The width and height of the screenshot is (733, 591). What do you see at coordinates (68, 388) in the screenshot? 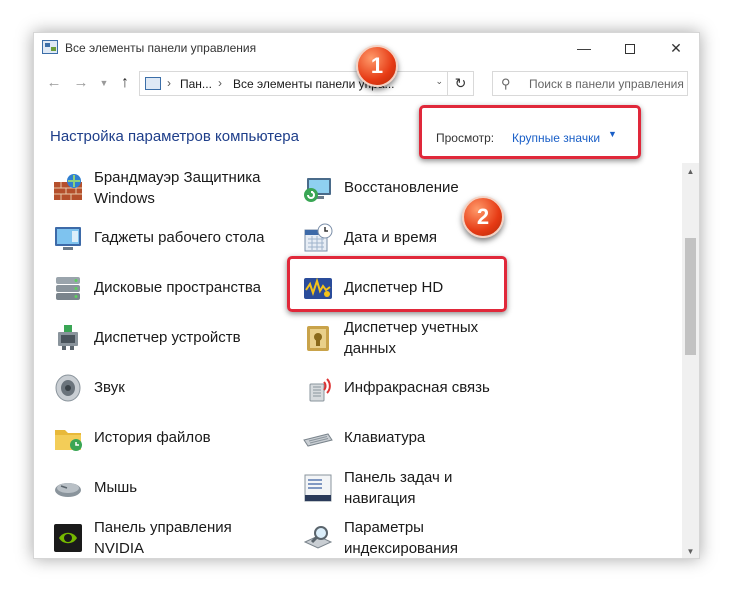
I see `speaker-icon` at bounding box center [68, 388].